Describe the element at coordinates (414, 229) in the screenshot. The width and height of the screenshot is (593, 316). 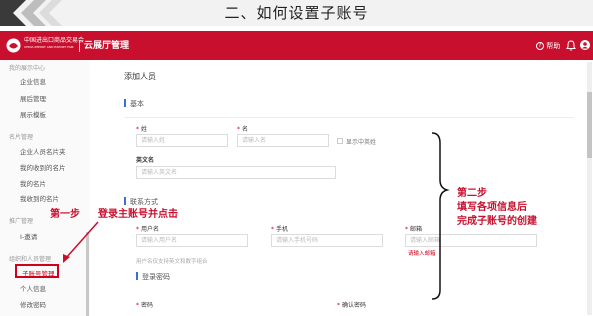
I see `email-label: * 邮箱` at that location.